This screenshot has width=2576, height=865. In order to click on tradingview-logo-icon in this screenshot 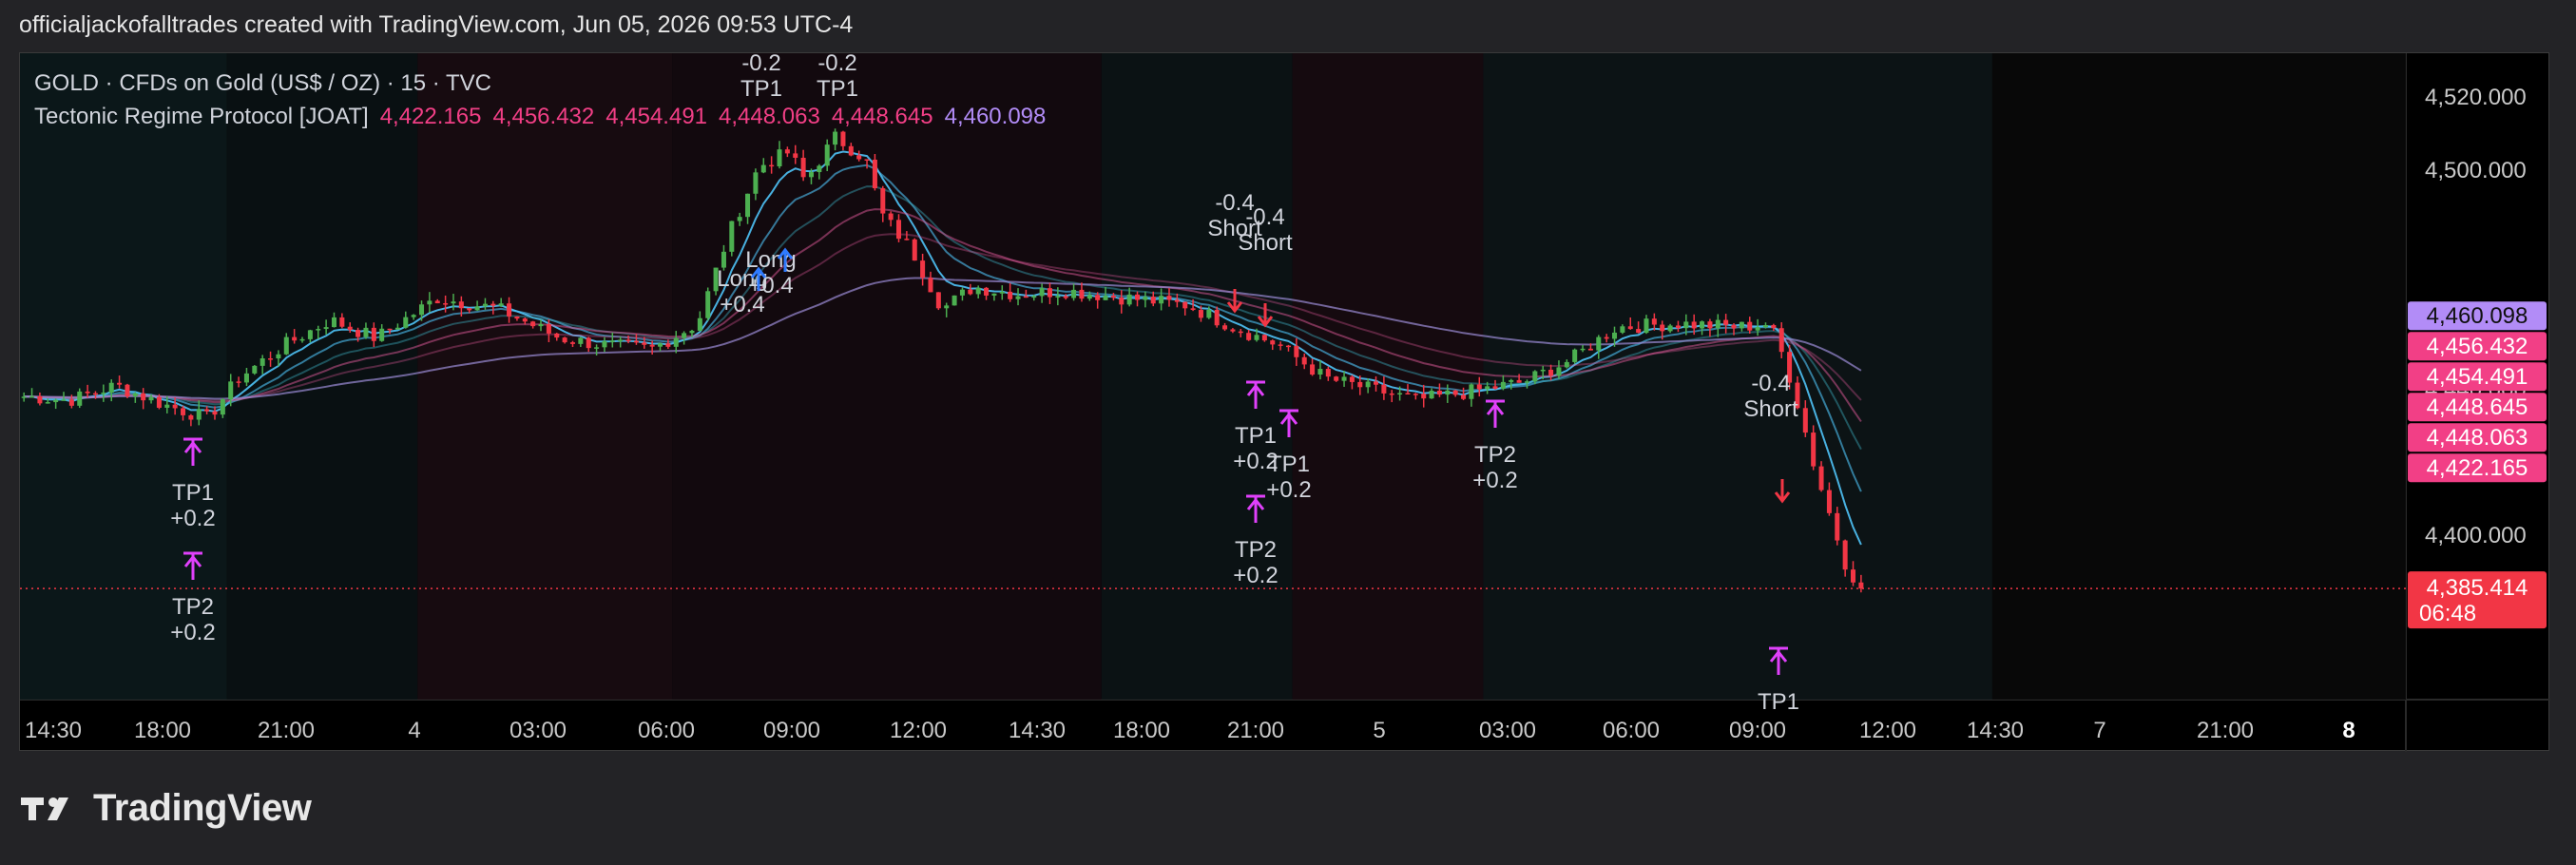, I will do `click(45, 808)`.